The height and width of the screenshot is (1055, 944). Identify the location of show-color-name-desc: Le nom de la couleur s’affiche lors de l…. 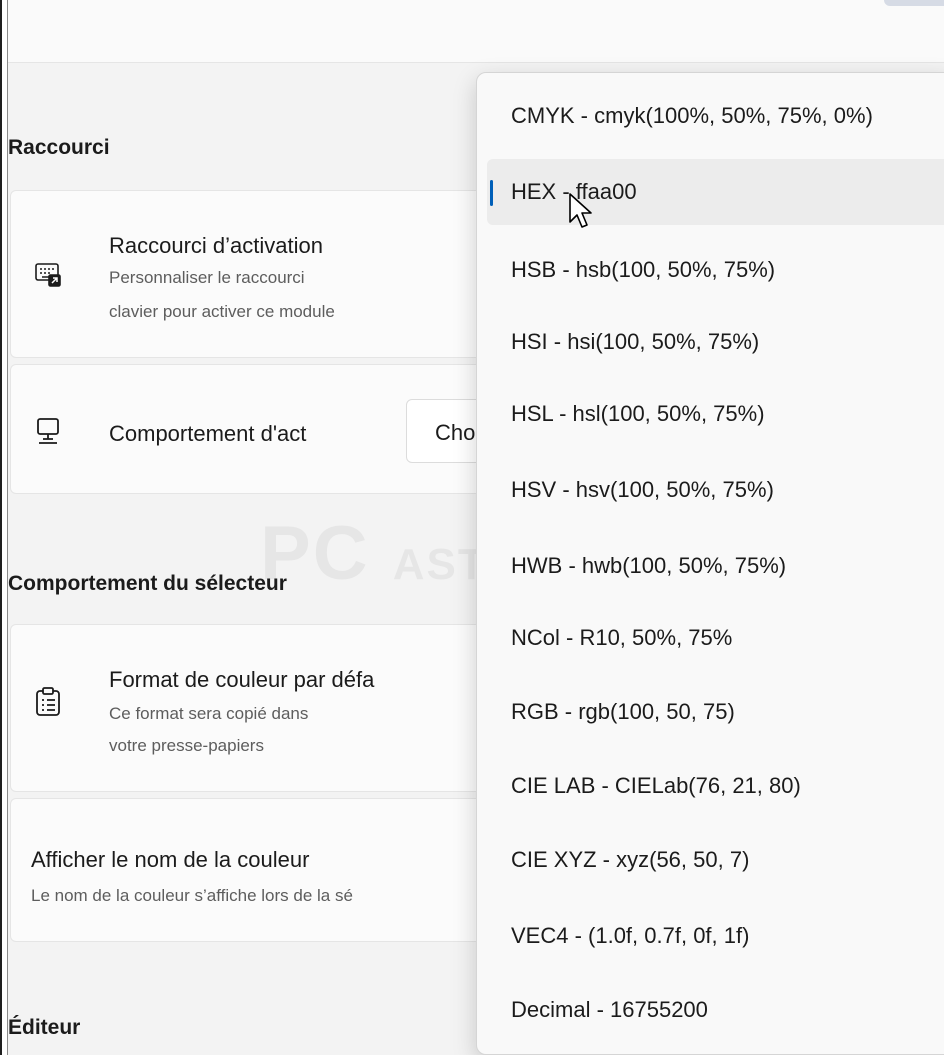
(192, 895).